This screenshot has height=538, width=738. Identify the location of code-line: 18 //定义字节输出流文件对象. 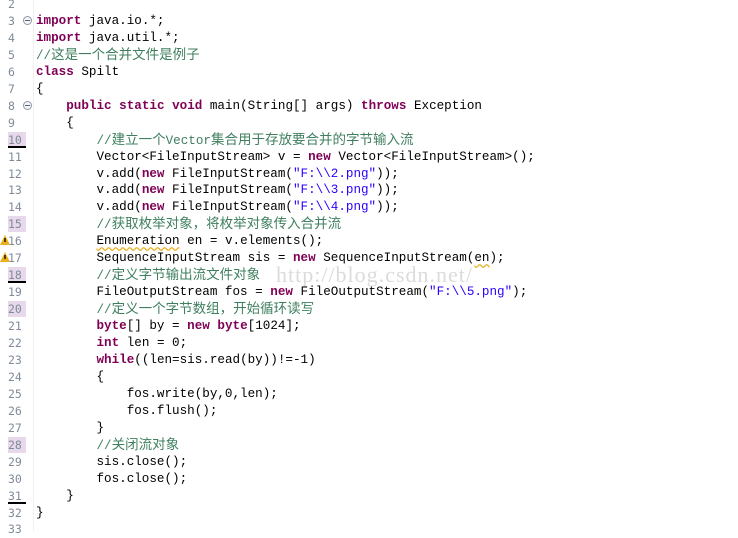
(369, 275).